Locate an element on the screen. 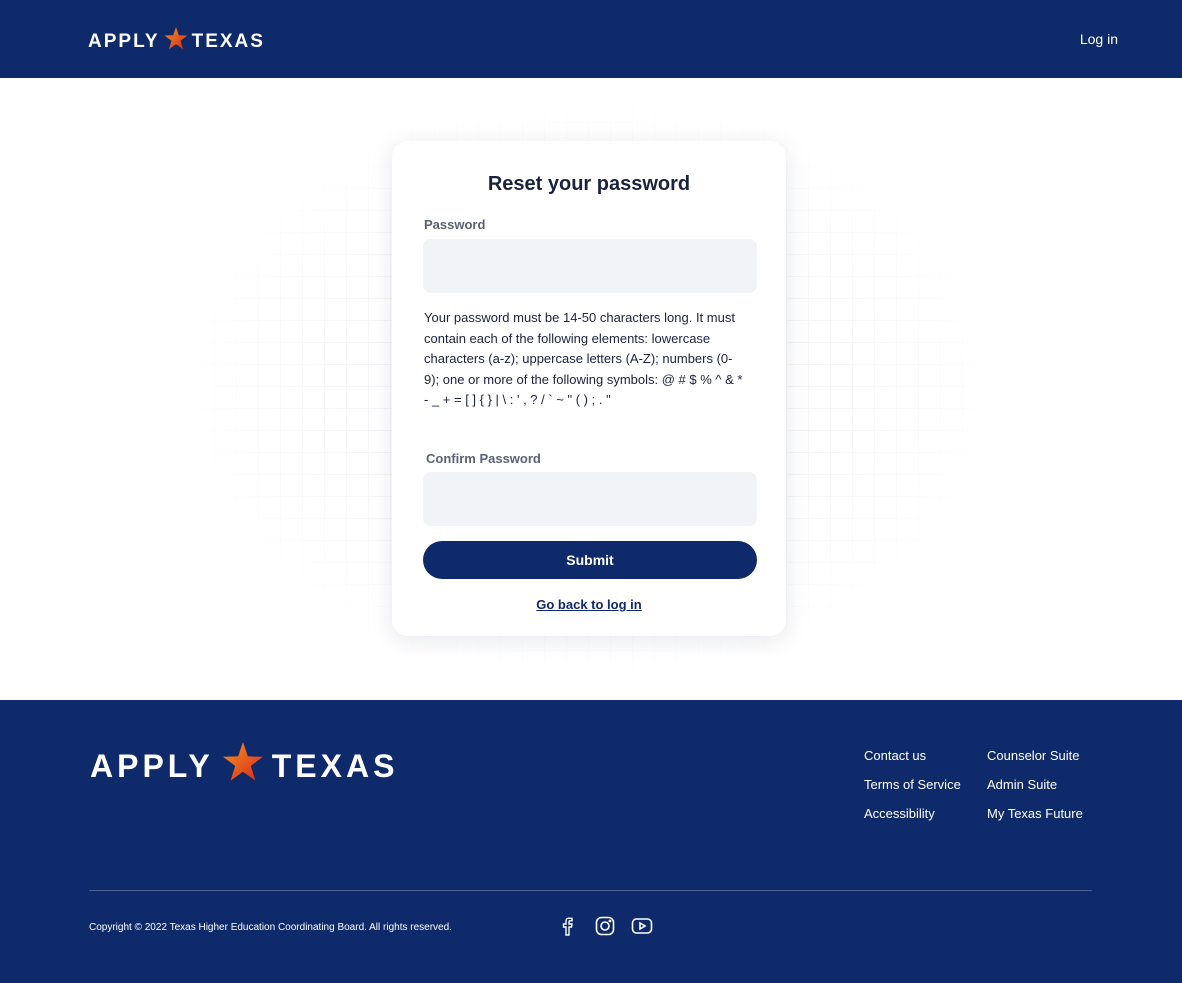 This screenshot has height=983, width=1182. youtube-icon is located at coordinates (642, 926).